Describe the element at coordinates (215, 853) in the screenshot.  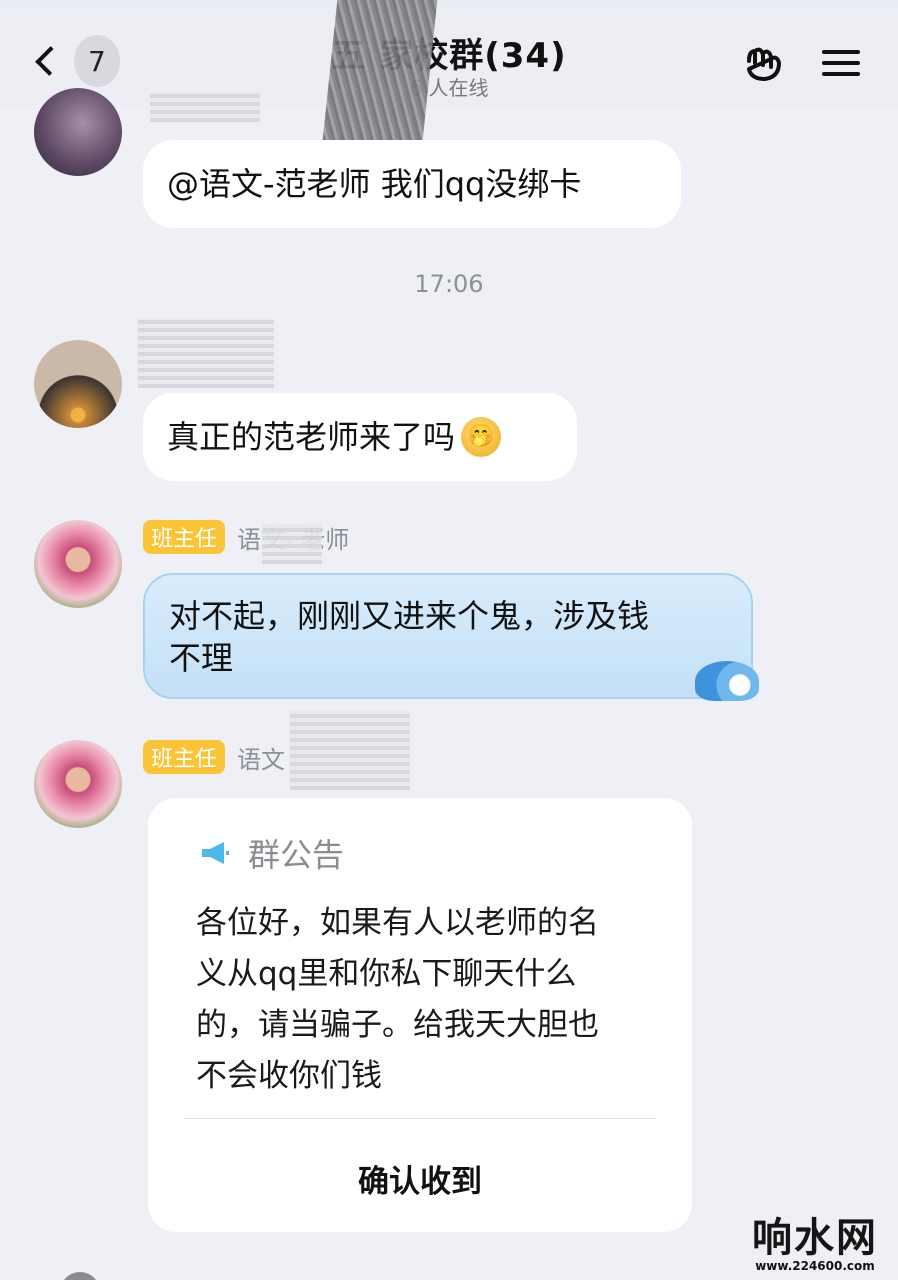
I see `megaphone-icon` at that location.